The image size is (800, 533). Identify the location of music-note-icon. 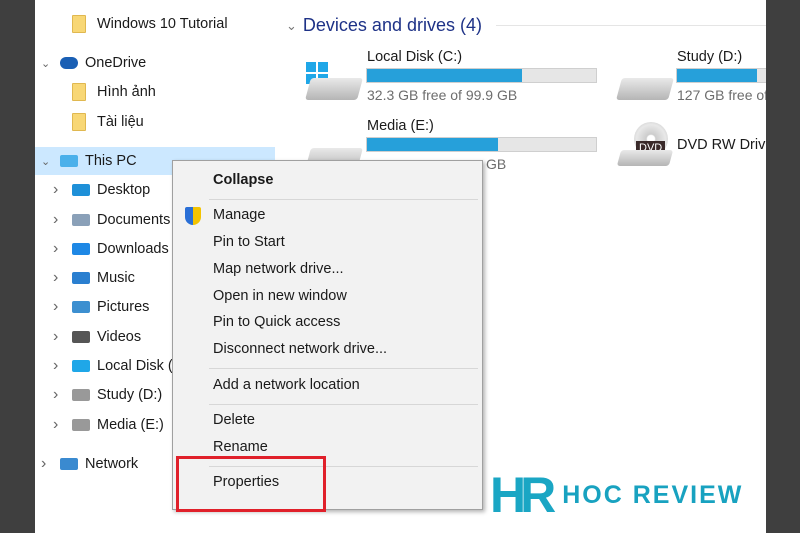
(81, 278).